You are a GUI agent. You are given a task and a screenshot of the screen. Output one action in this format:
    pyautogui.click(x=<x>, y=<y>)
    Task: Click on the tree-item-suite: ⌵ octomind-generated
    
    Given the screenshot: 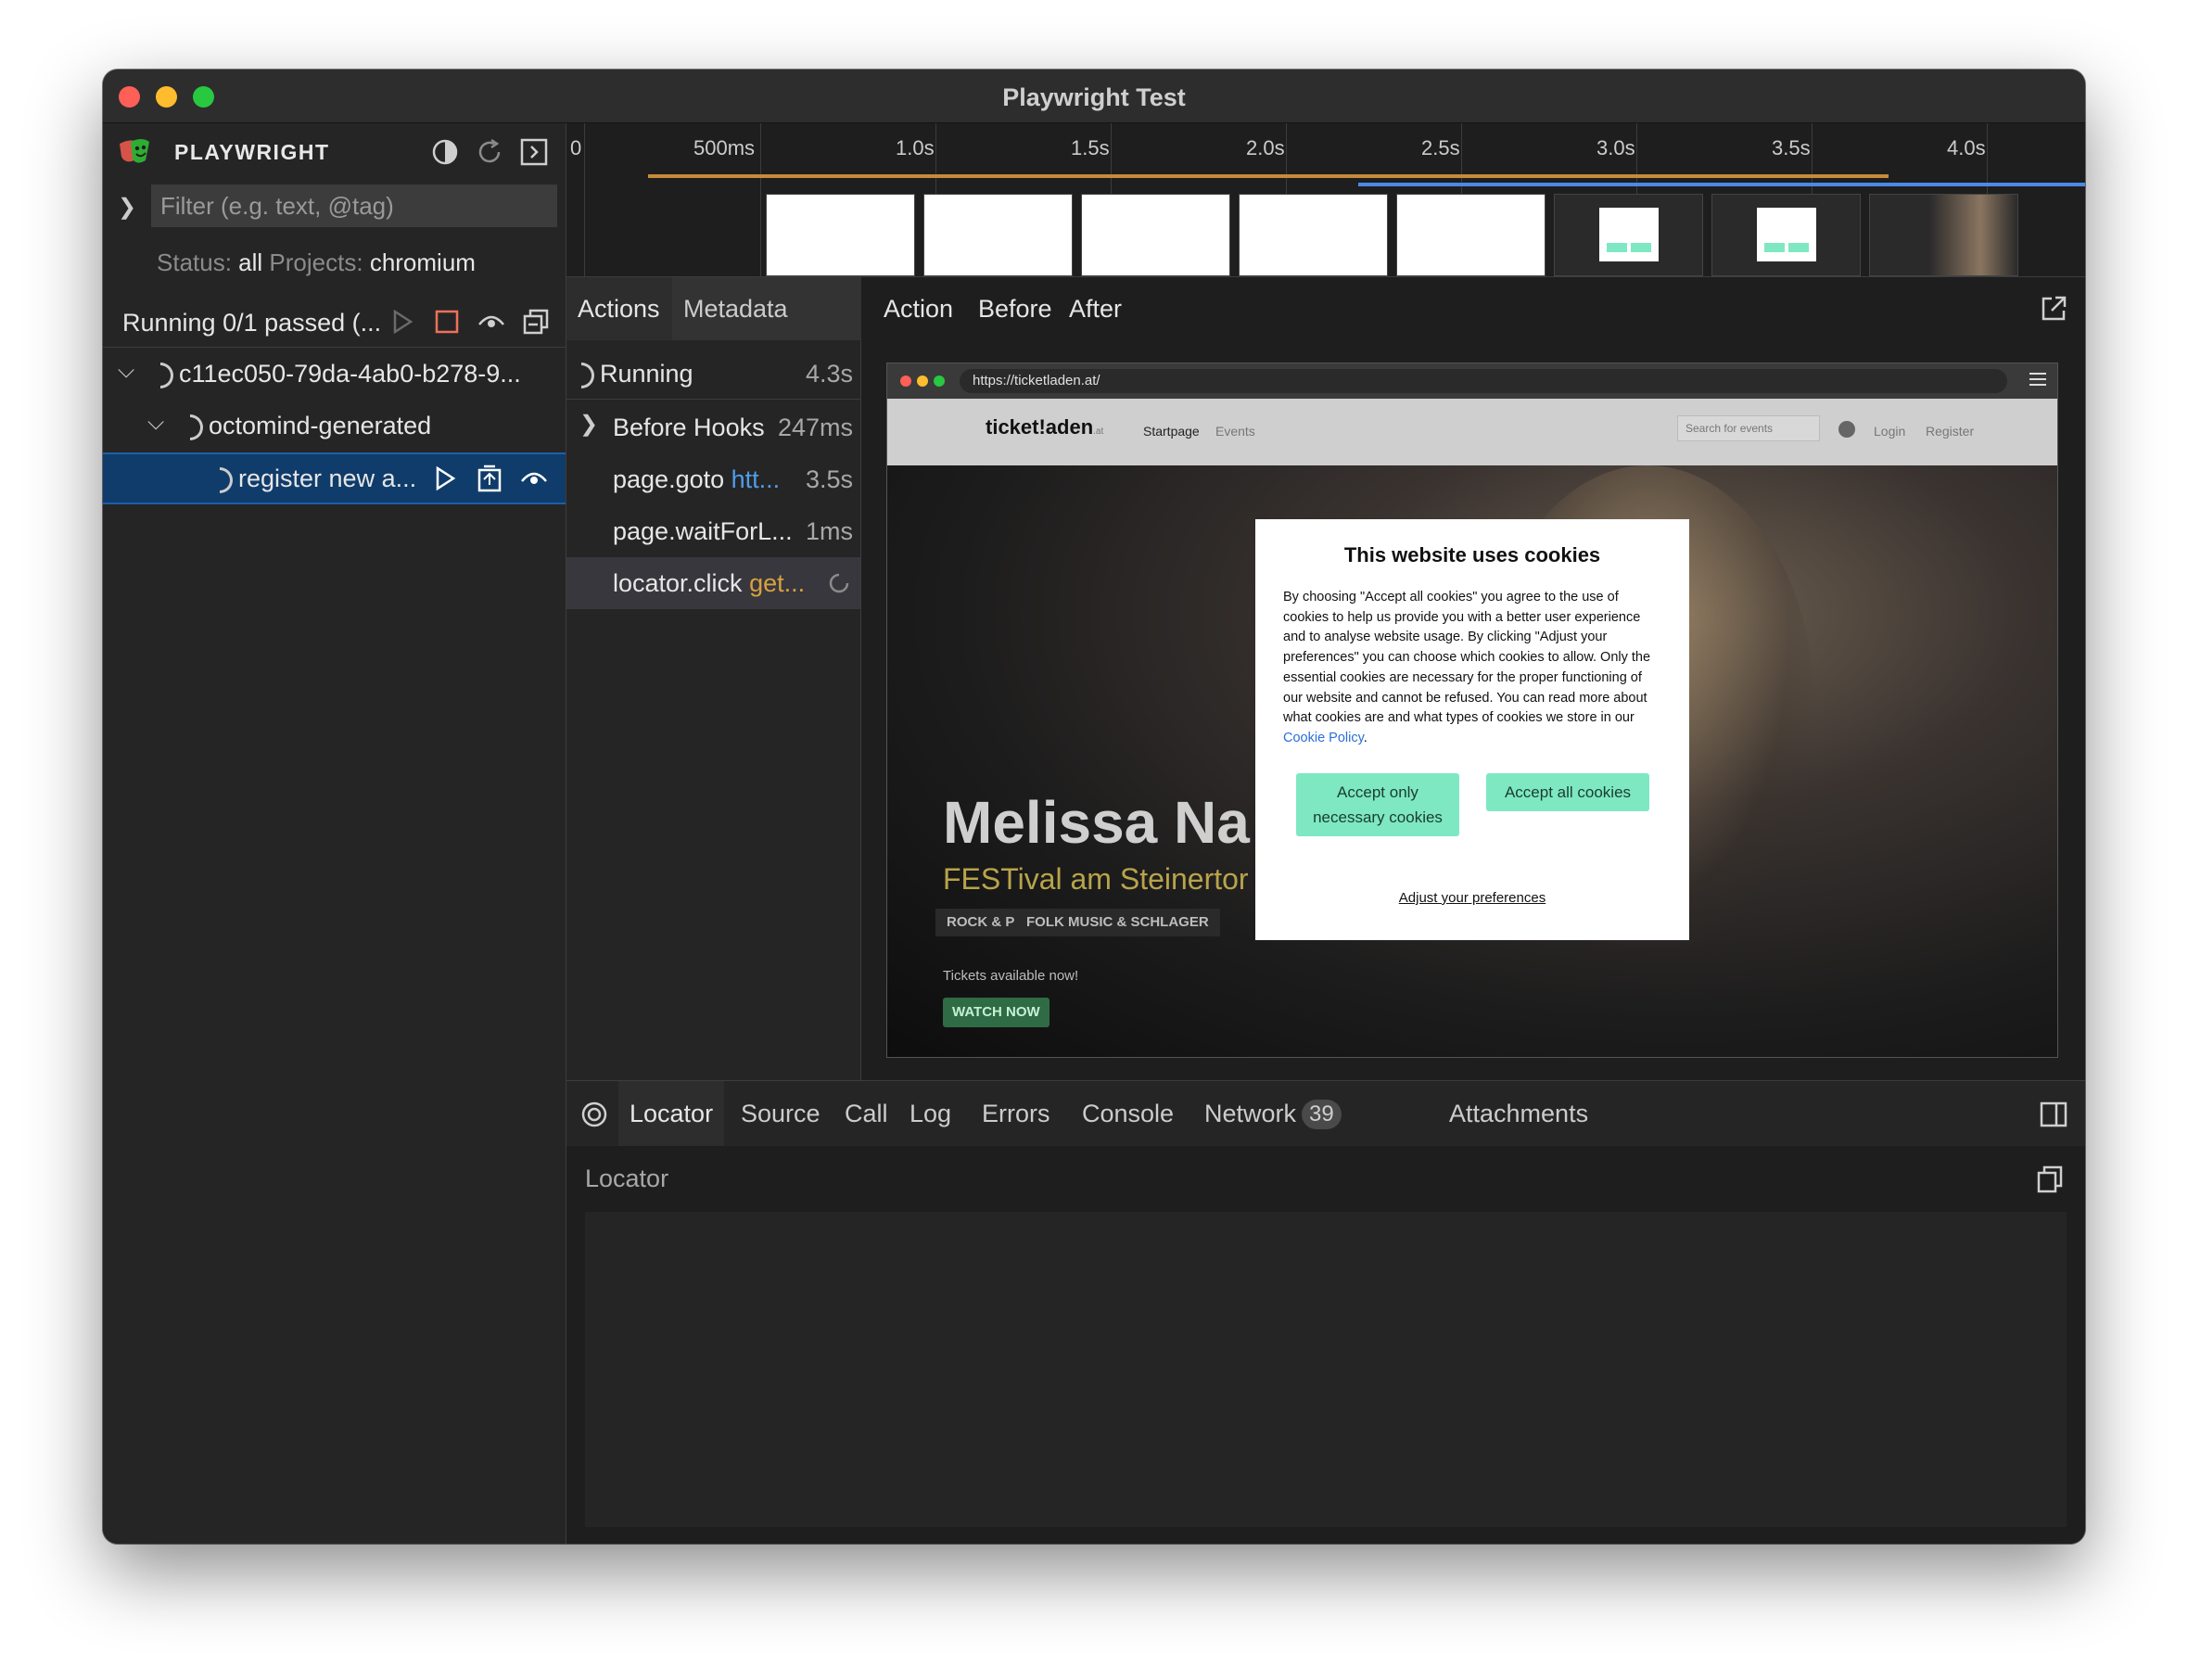 What is the action you would take?
    pyautogui.click(x=334, y=426)
    